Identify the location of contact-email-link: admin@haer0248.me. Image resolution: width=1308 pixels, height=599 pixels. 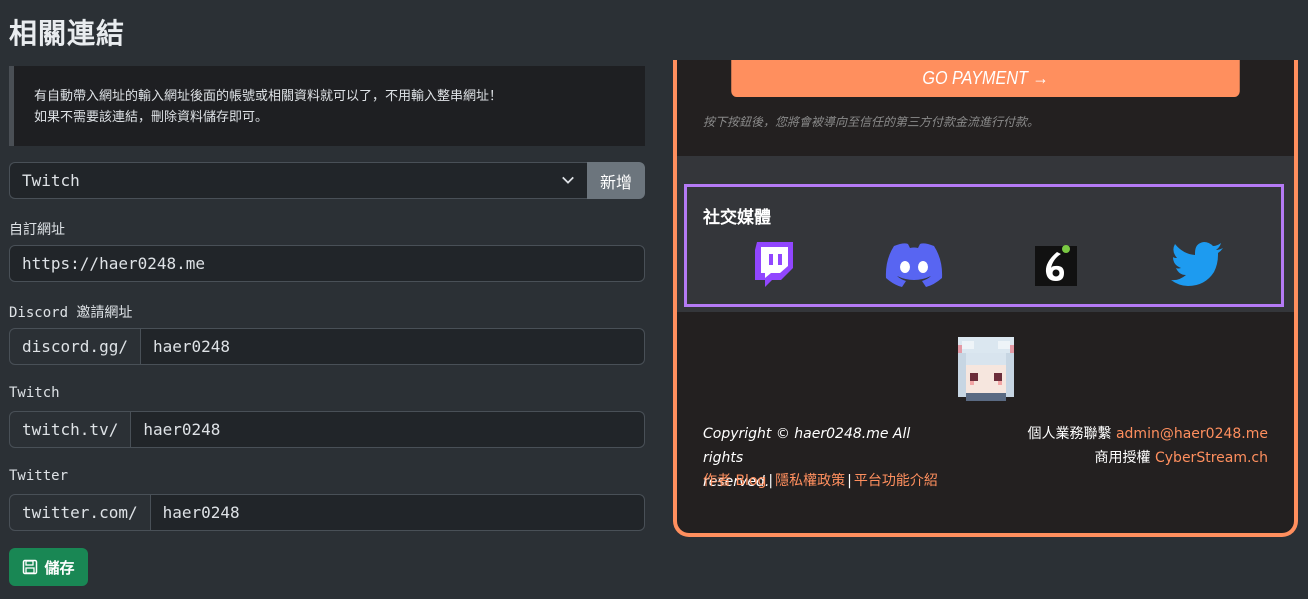
(1192, 434).